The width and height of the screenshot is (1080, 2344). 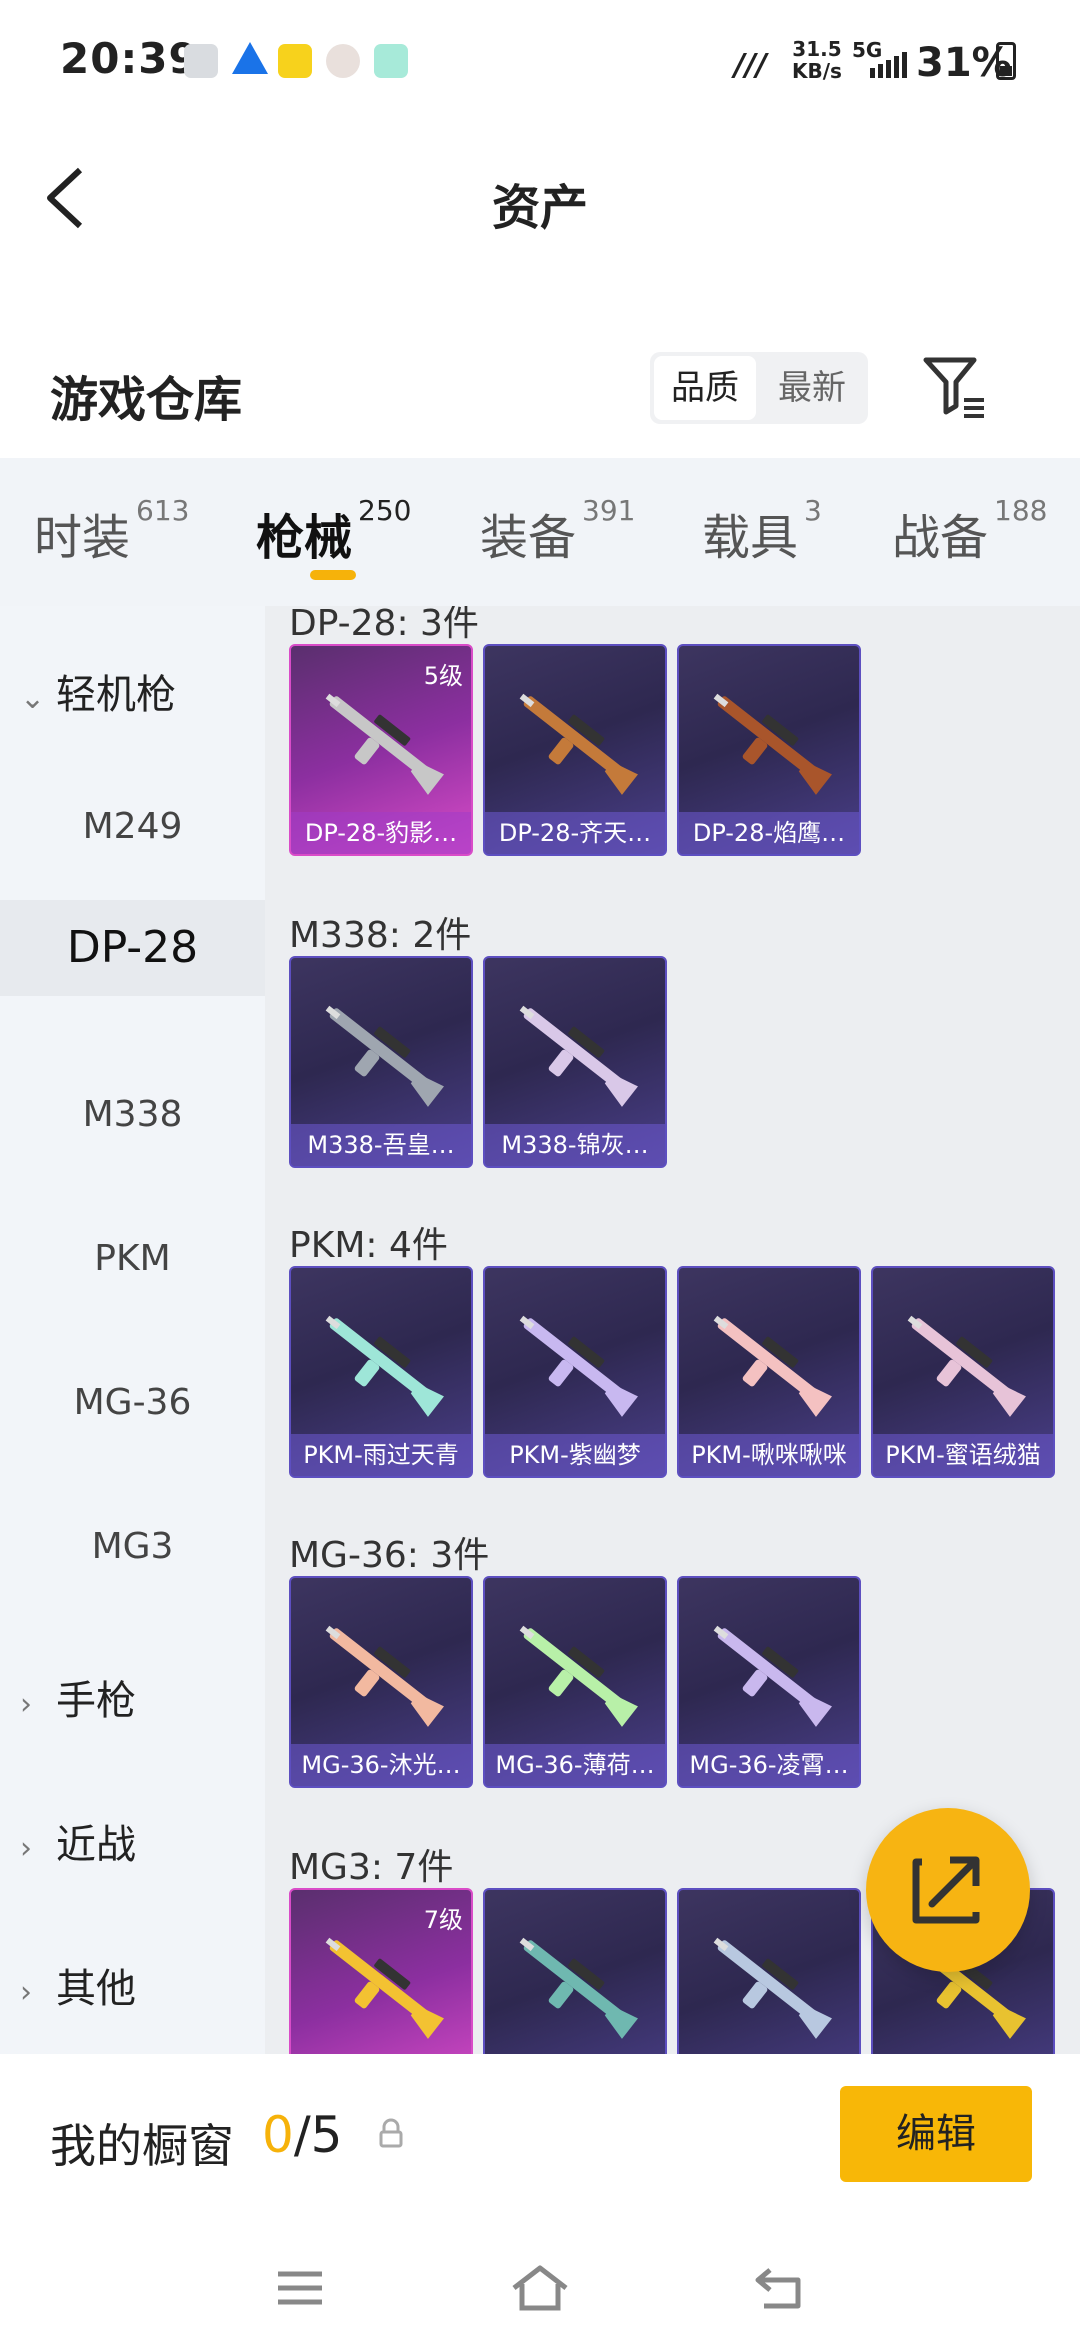 I want to click on chevron-down-icon: ⌄, so click(x=33, y=698).